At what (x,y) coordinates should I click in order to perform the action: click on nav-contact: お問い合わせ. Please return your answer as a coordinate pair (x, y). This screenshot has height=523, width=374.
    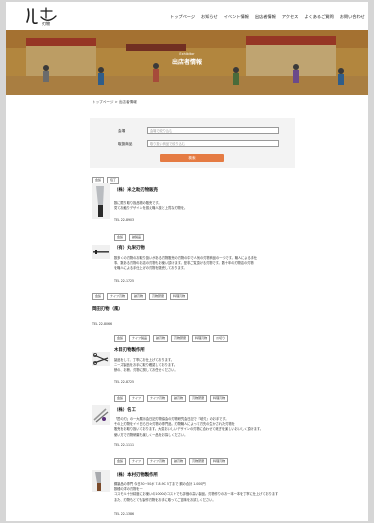
    Looking at the image, I should click on (352, 17).